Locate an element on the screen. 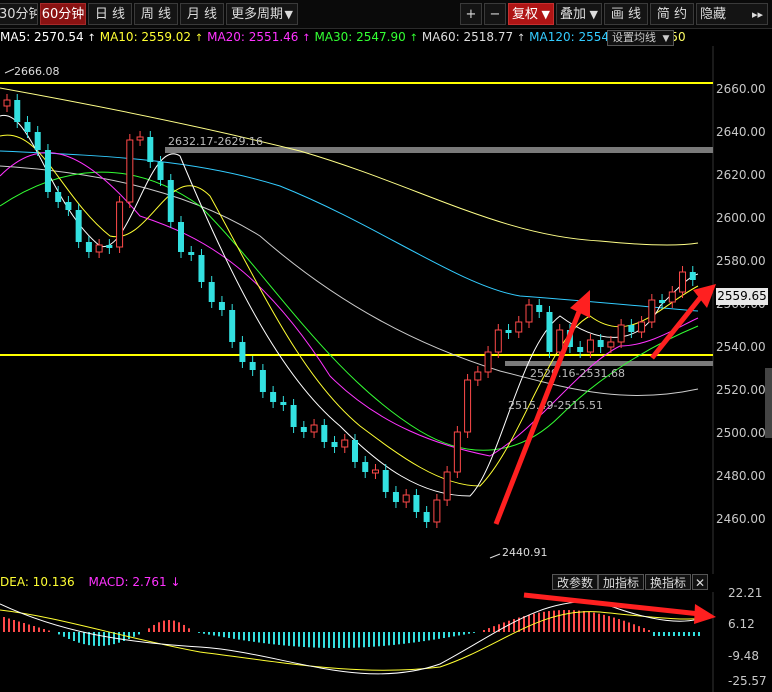  macd-histogram is located at coordinates (351, 629).